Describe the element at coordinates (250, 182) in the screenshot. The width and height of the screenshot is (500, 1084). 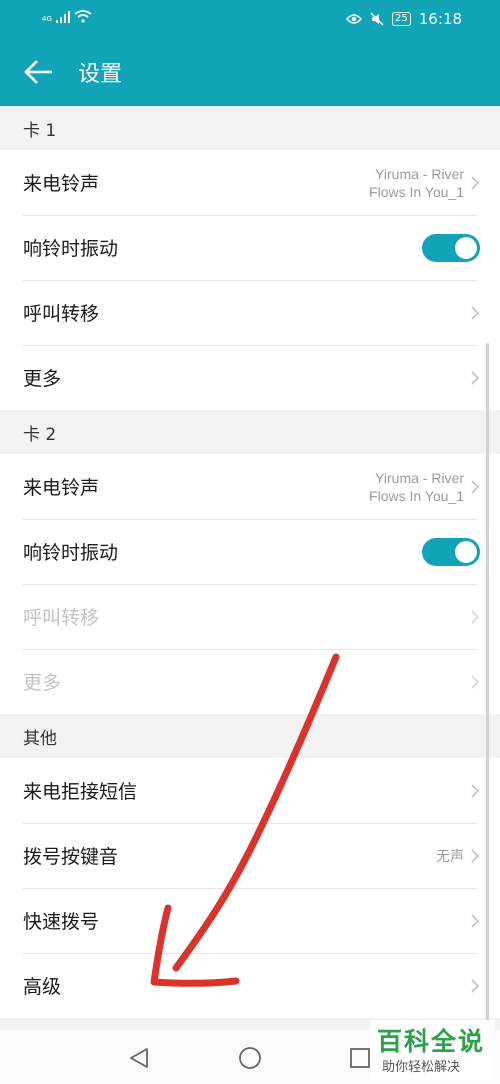
I see `ringtone-row-card1: 来电铃声 Yiruma - River Flows In You_1` at that location.